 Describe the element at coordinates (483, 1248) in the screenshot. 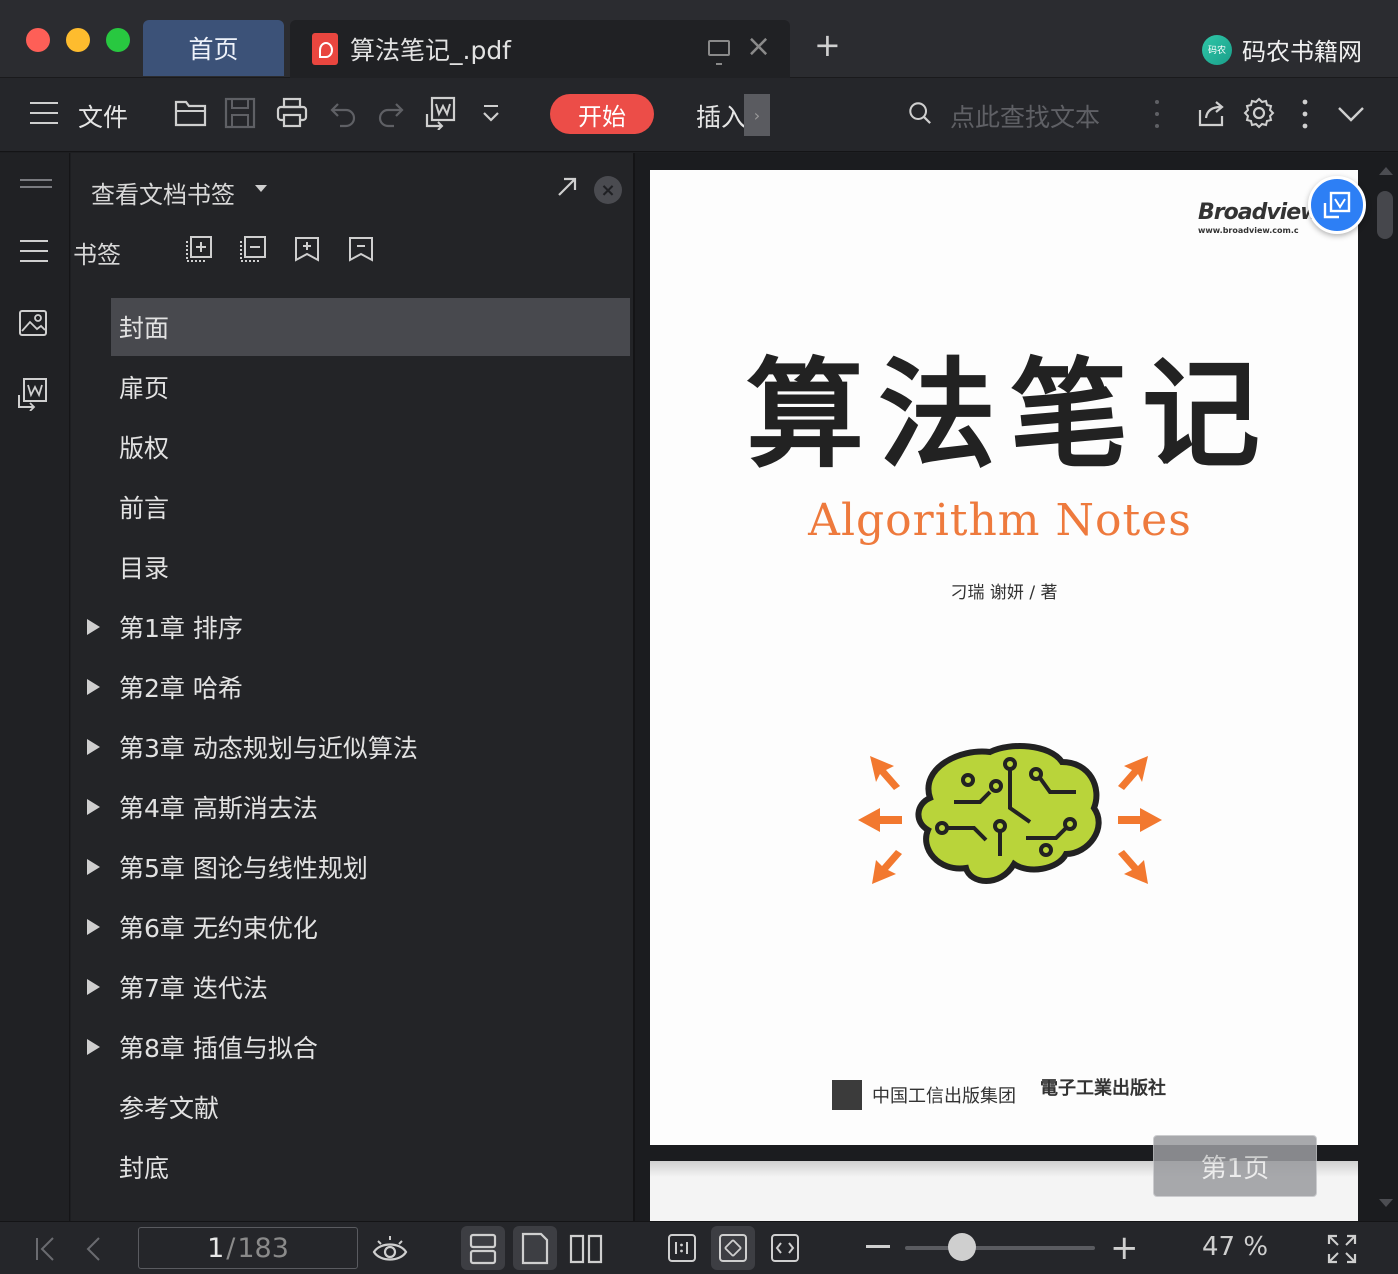

I see `continuous-scroll-button` at that location.